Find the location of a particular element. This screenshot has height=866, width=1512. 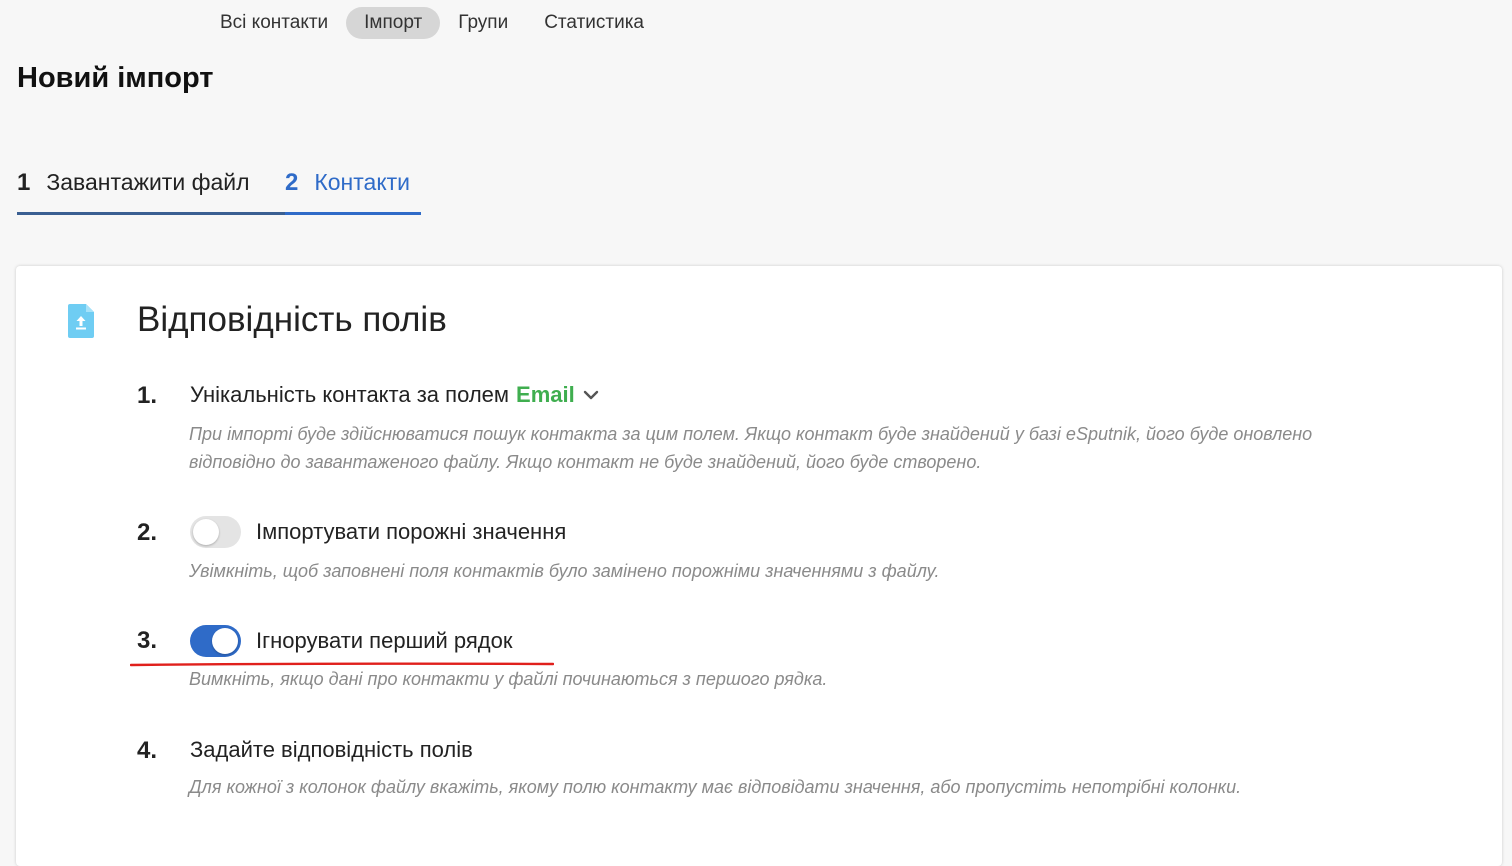

import-steps: 1 Завантажити файл 2 Контакти is located at coordinates (219, 191).